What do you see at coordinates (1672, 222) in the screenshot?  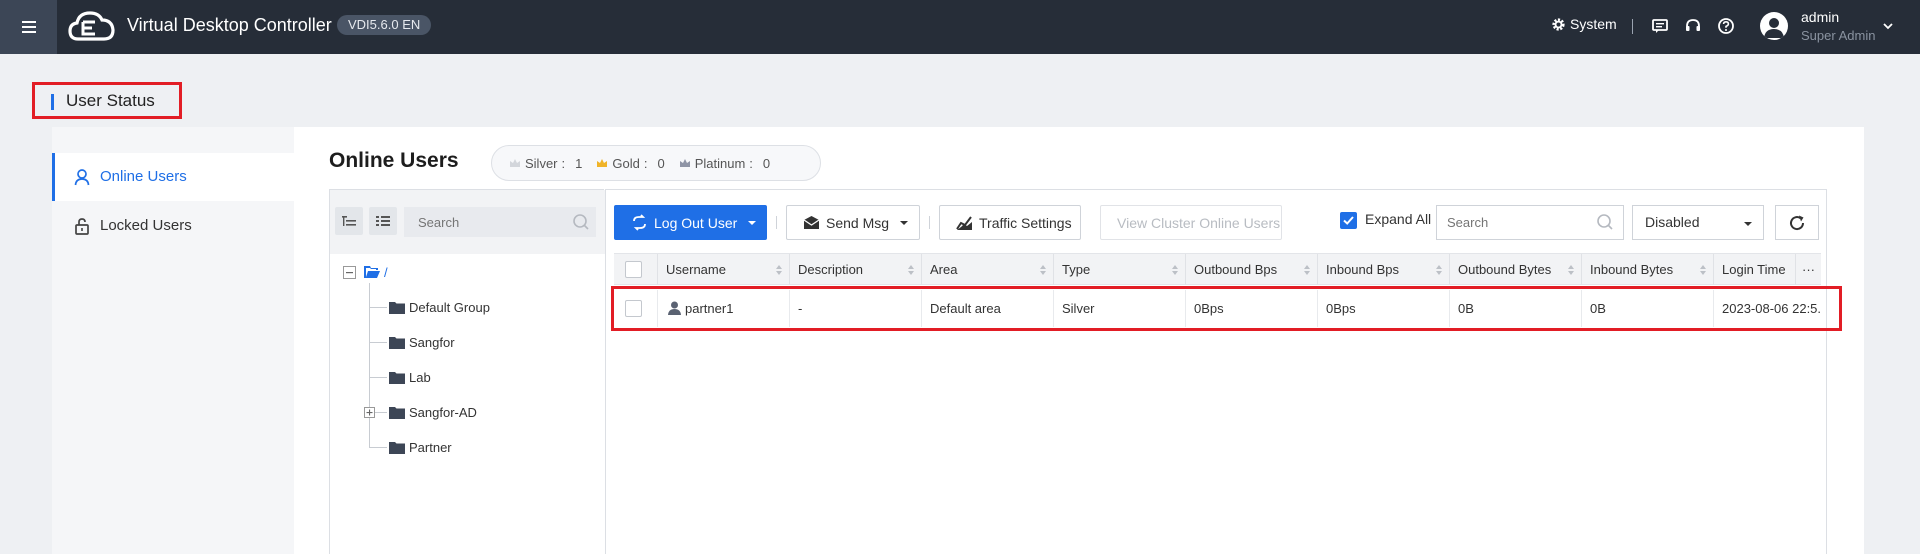 I see `status-filter-value: Disabled` at bounding box center [1672, 222].